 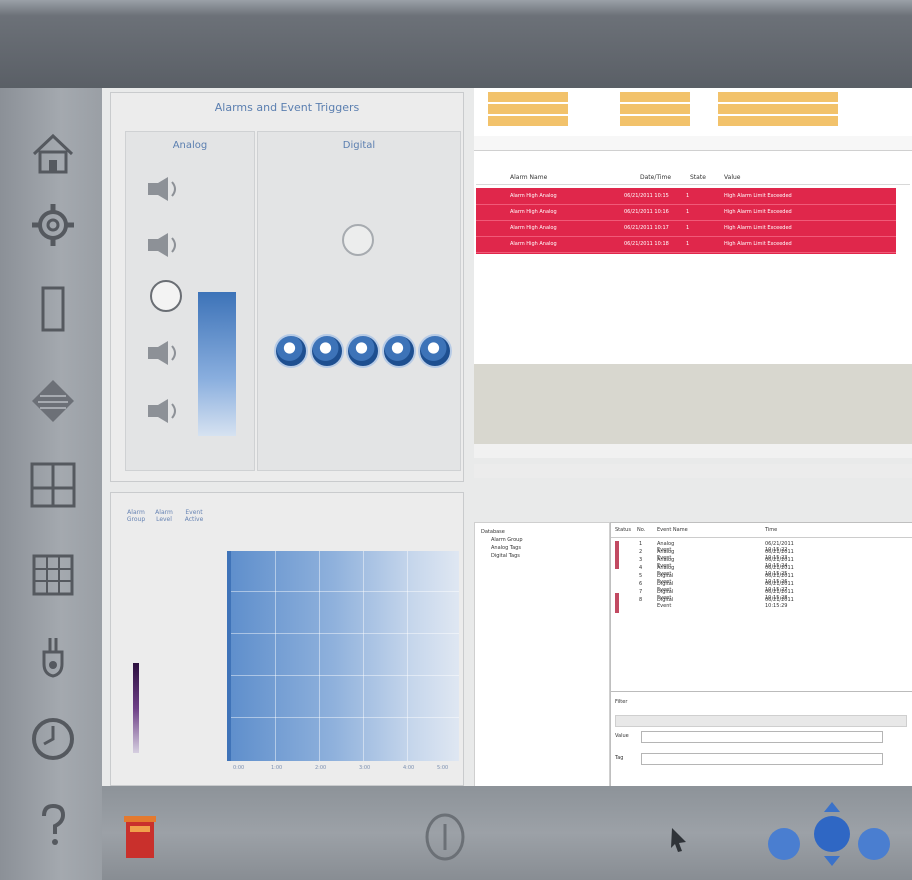 What do you see at coordinates (445, 837) in the screenshot?
I see `info-icon` at bounding box center [445, 837].